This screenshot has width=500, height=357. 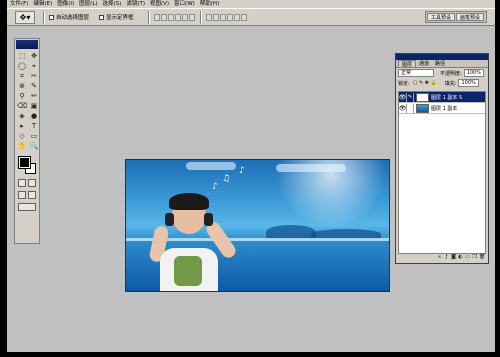 What do you see at coordinates (410, 97) in the screenshot?
I see `brush-icon: ✎` at bounding box center [410, 97].